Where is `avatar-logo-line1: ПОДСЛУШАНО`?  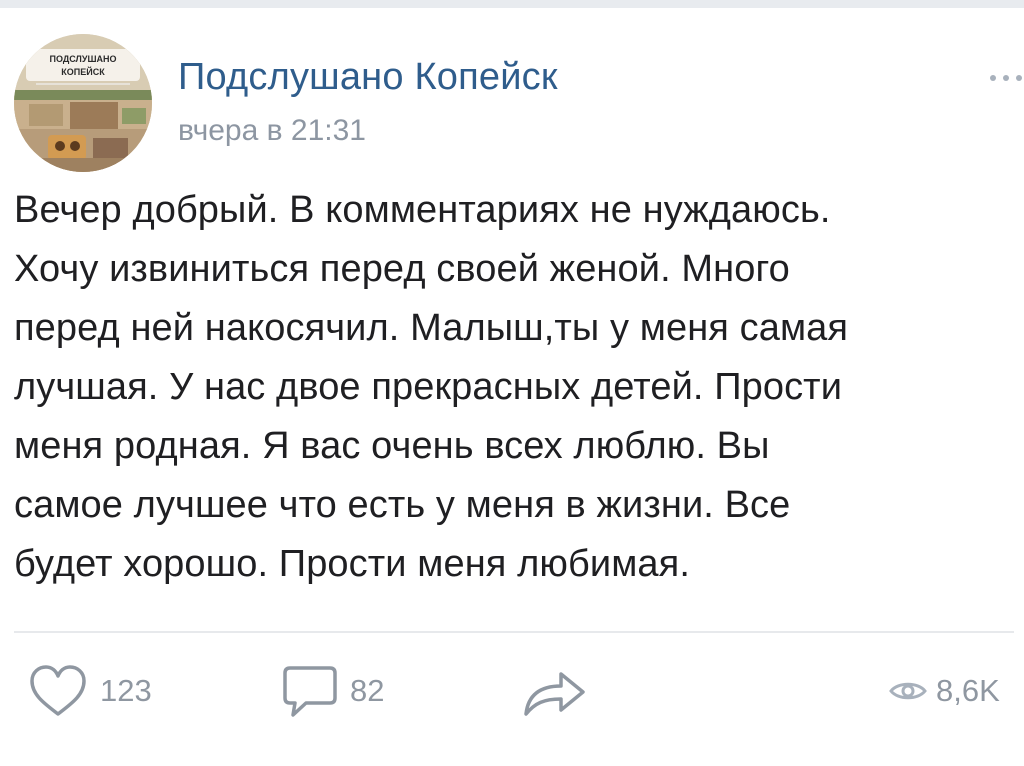 avatar-logo-line1: ПОДСЛУШАНО is located at coordinates (83, 59).